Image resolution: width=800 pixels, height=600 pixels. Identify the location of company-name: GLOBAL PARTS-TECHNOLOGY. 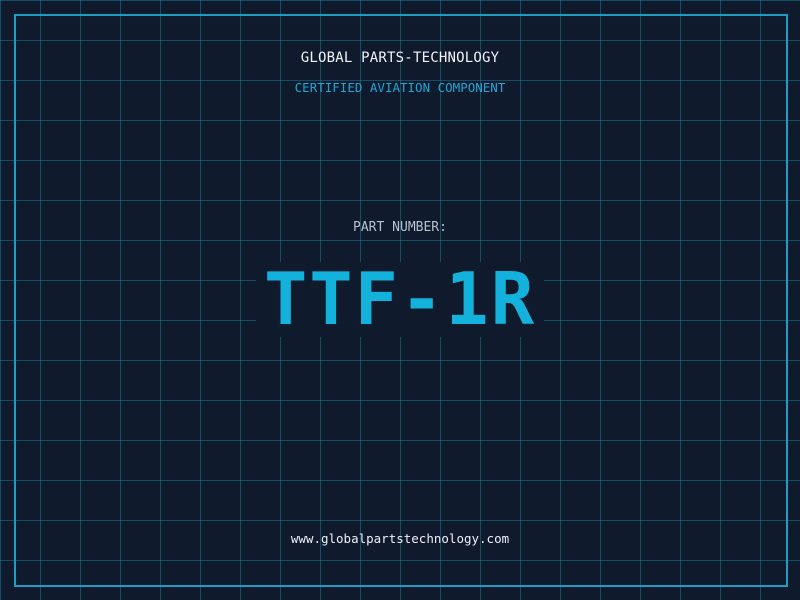
(400, 58).